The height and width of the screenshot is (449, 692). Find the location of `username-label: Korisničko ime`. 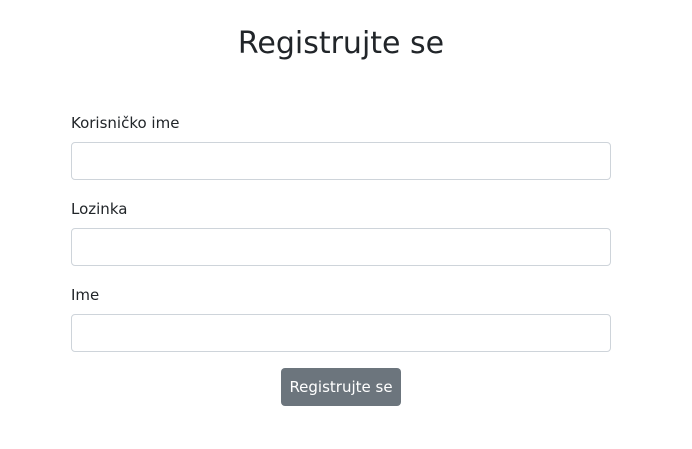

username-label: Korisničko ime is located at coordinates (125, 123).